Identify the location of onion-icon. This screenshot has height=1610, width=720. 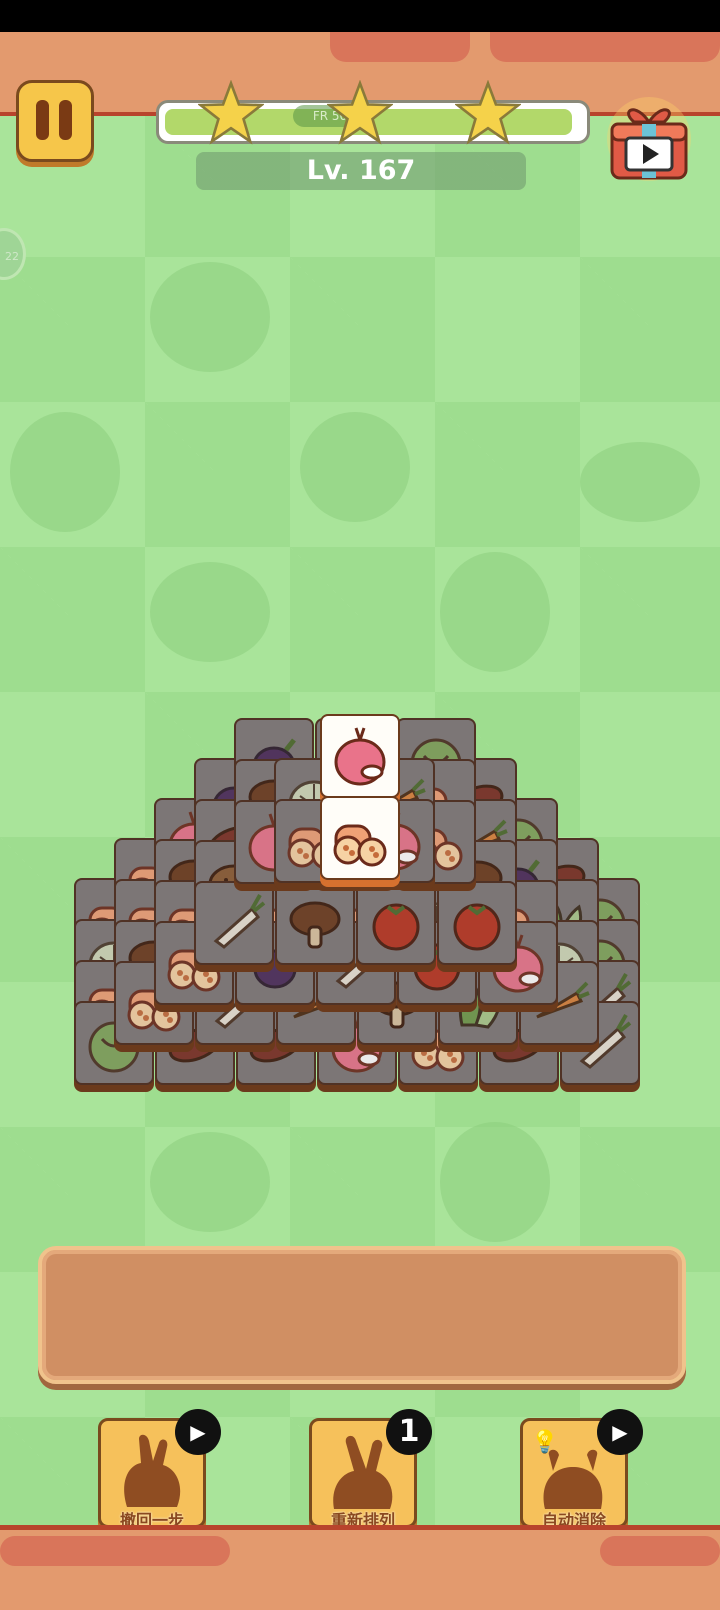
(360, 756).